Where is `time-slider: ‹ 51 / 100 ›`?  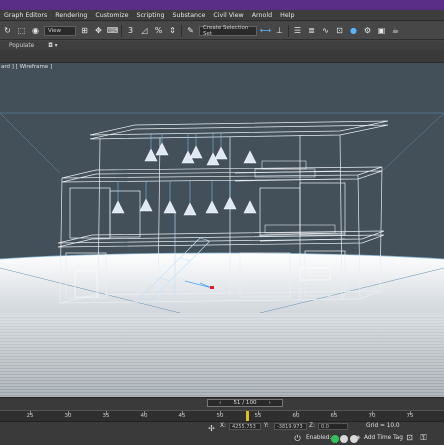 time-slider: ‹ 51 / 100 › is located at coordinates (245, 403).